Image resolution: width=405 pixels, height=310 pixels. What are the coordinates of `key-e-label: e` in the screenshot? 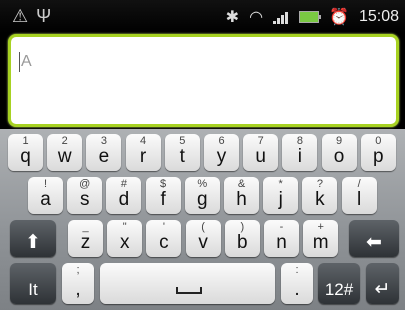 It's located at (104, 156).